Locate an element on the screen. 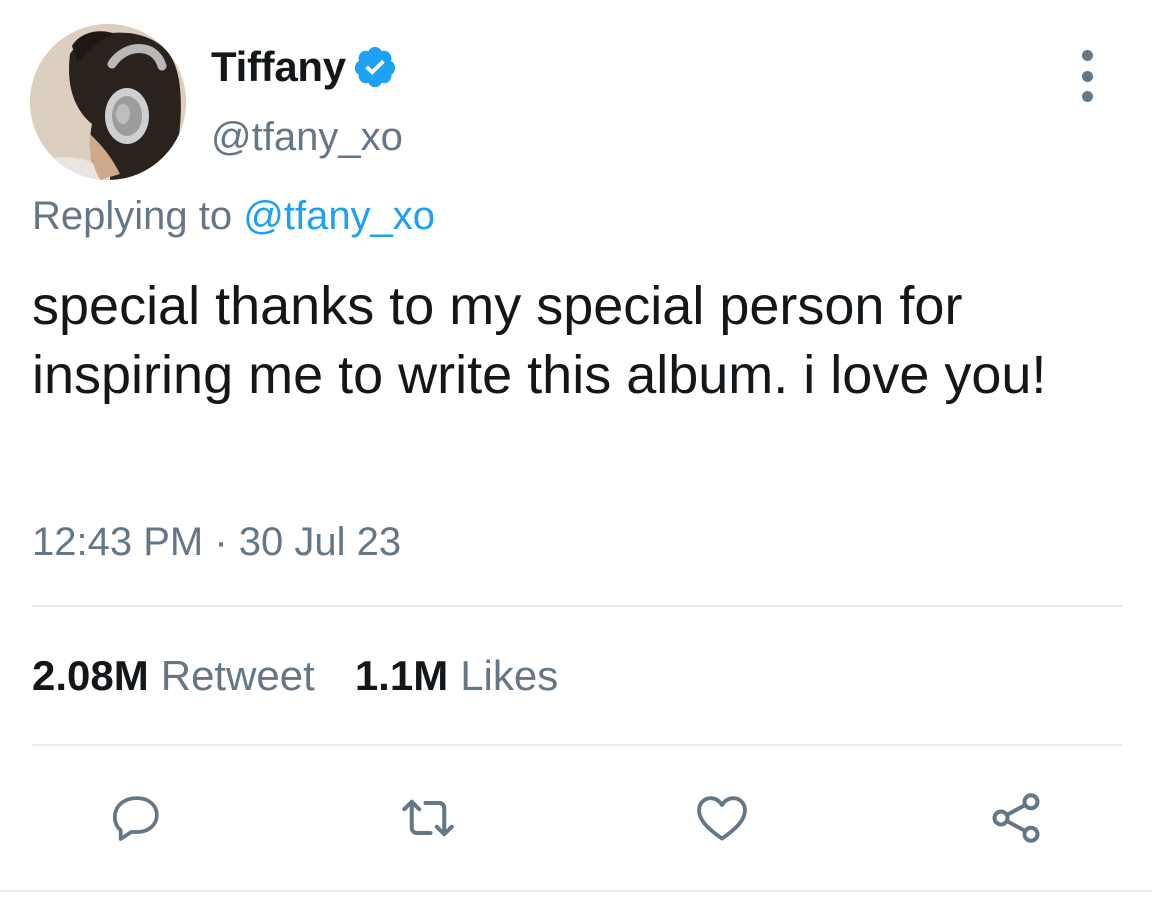 The width and height of the screenshot is (1152, 909). retweet-icon is located at coordinates (428, 818).